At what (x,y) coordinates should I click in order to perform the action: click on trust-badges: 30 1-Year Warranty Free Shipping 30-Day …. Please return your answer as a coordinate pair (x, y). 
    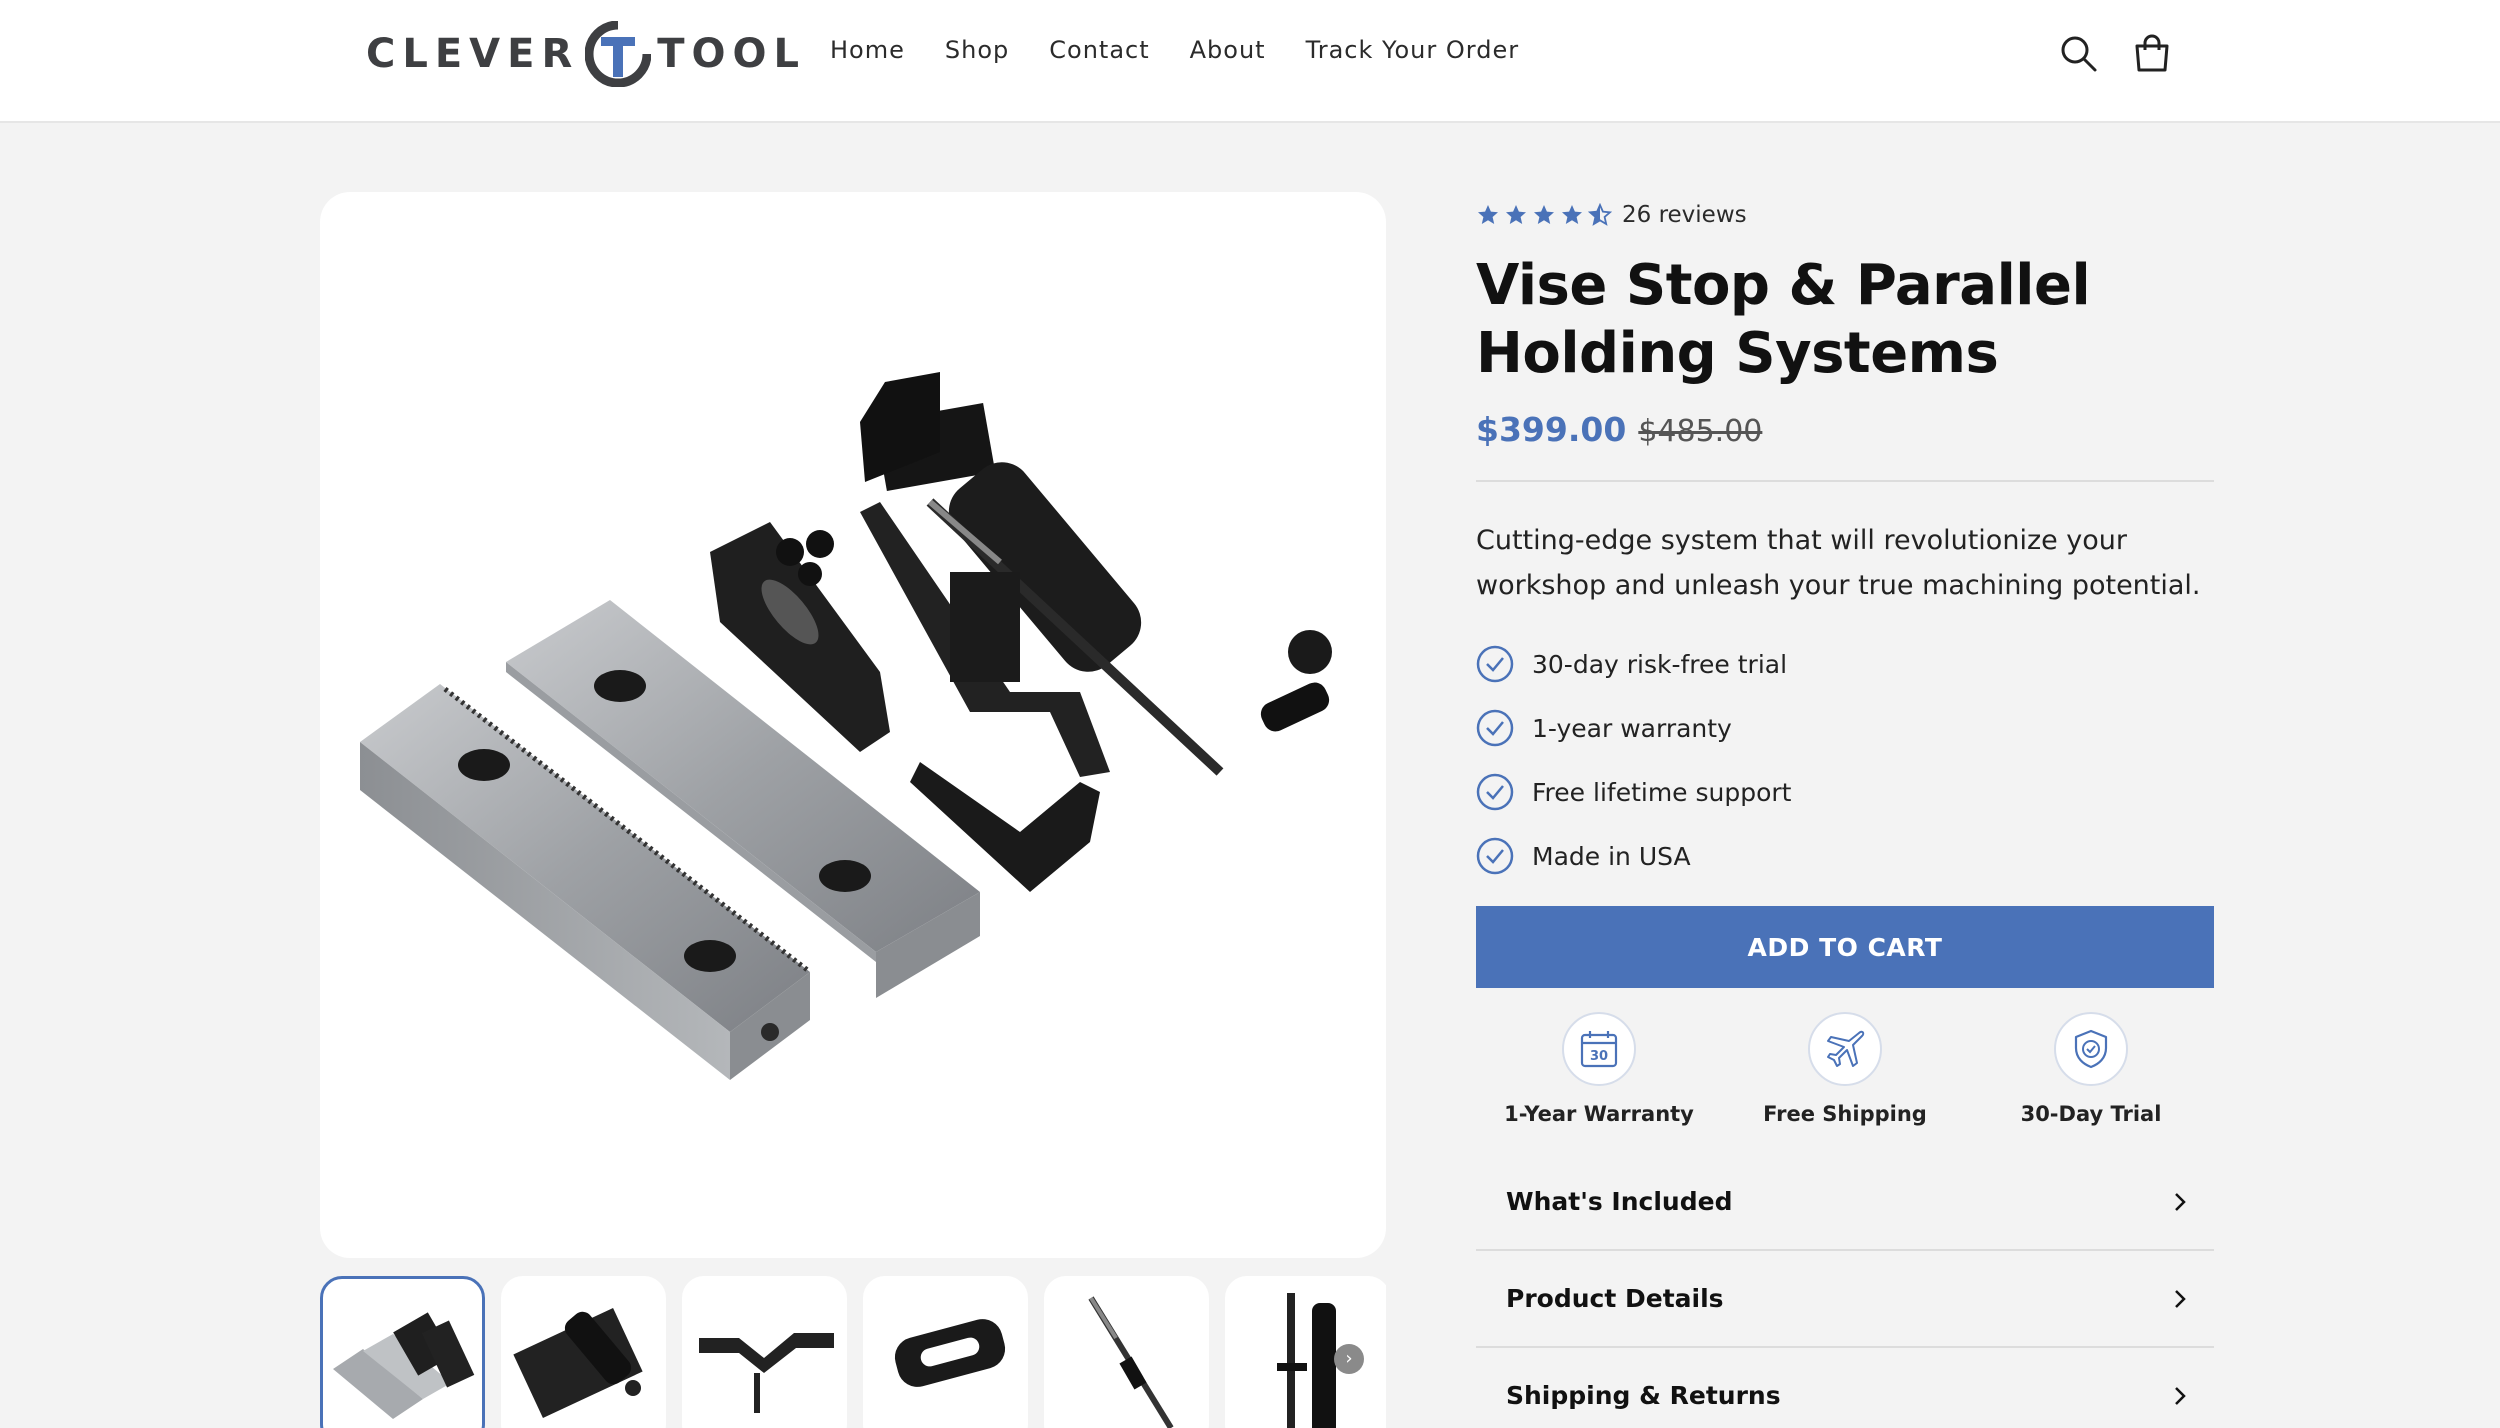
    Looking at the image, I should click on (1845, 1069).